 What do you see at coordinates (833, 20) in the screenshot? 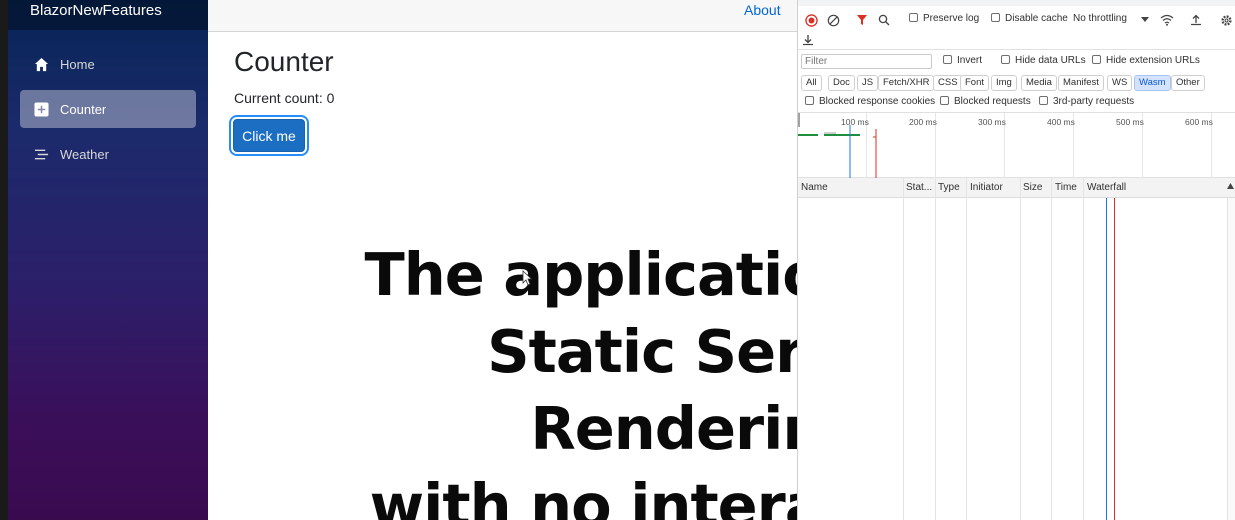
I see `clear-icon` at bounding box center [833, 20].